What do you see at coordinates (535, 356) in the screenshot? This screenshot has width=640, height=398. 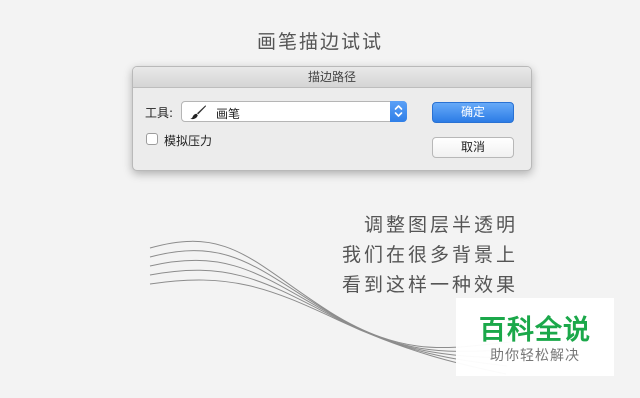 I see `watermark-subtitle: 助你轻松解决` at bounding box center [535, 356].